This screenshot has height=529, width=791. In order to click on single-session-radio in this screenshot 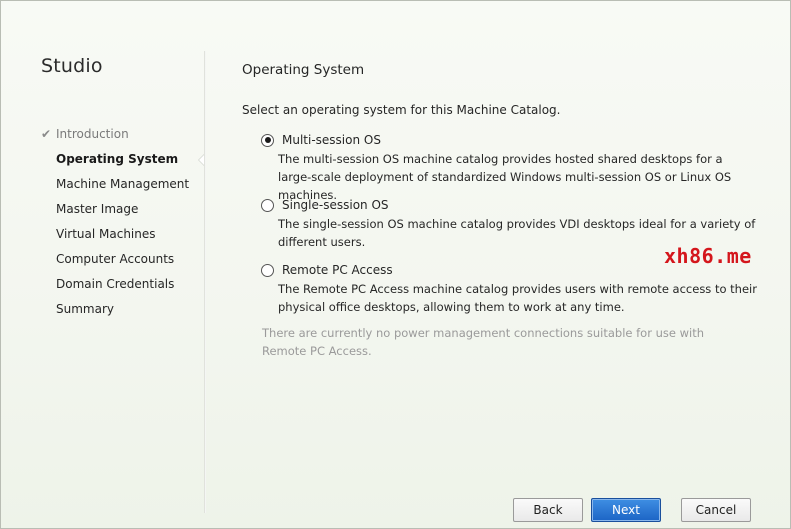, I will do `click(267, 205)`.